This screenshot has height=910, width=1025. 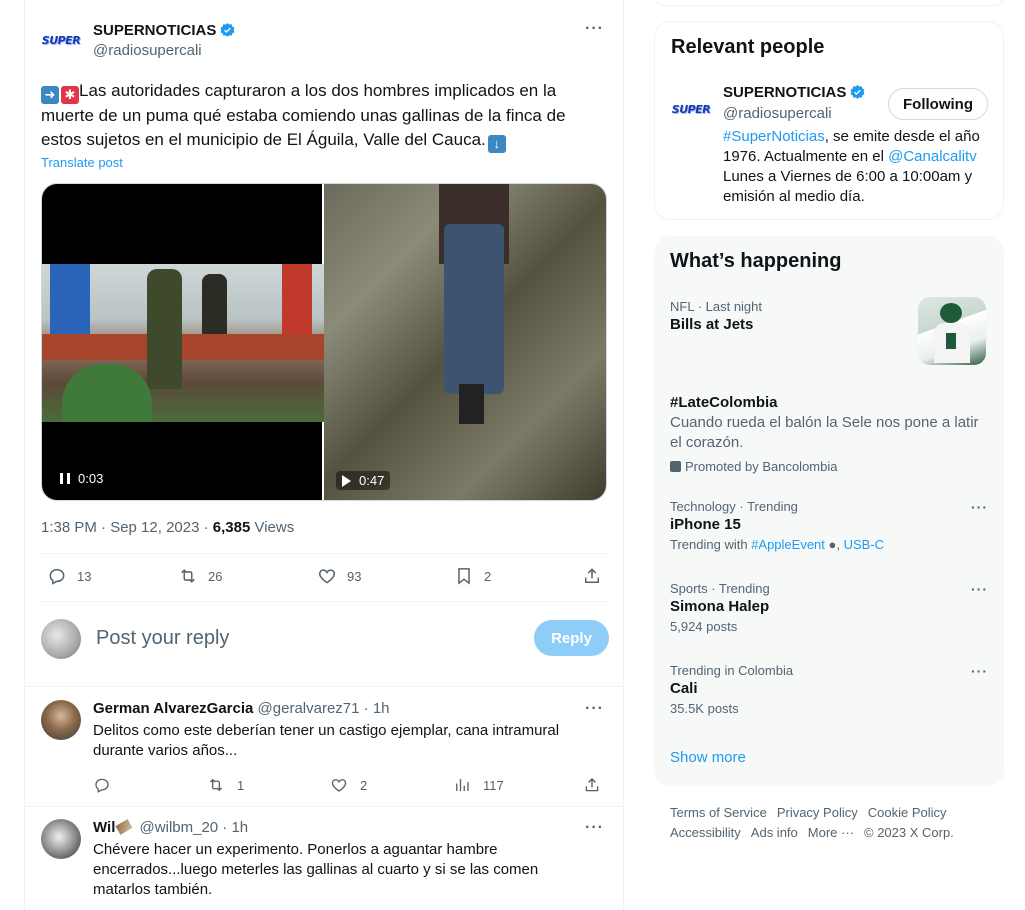 What do you see at coordinates (65, 478) in the screenshot?
I see `pause-icon` at bounding box center [65, 478].